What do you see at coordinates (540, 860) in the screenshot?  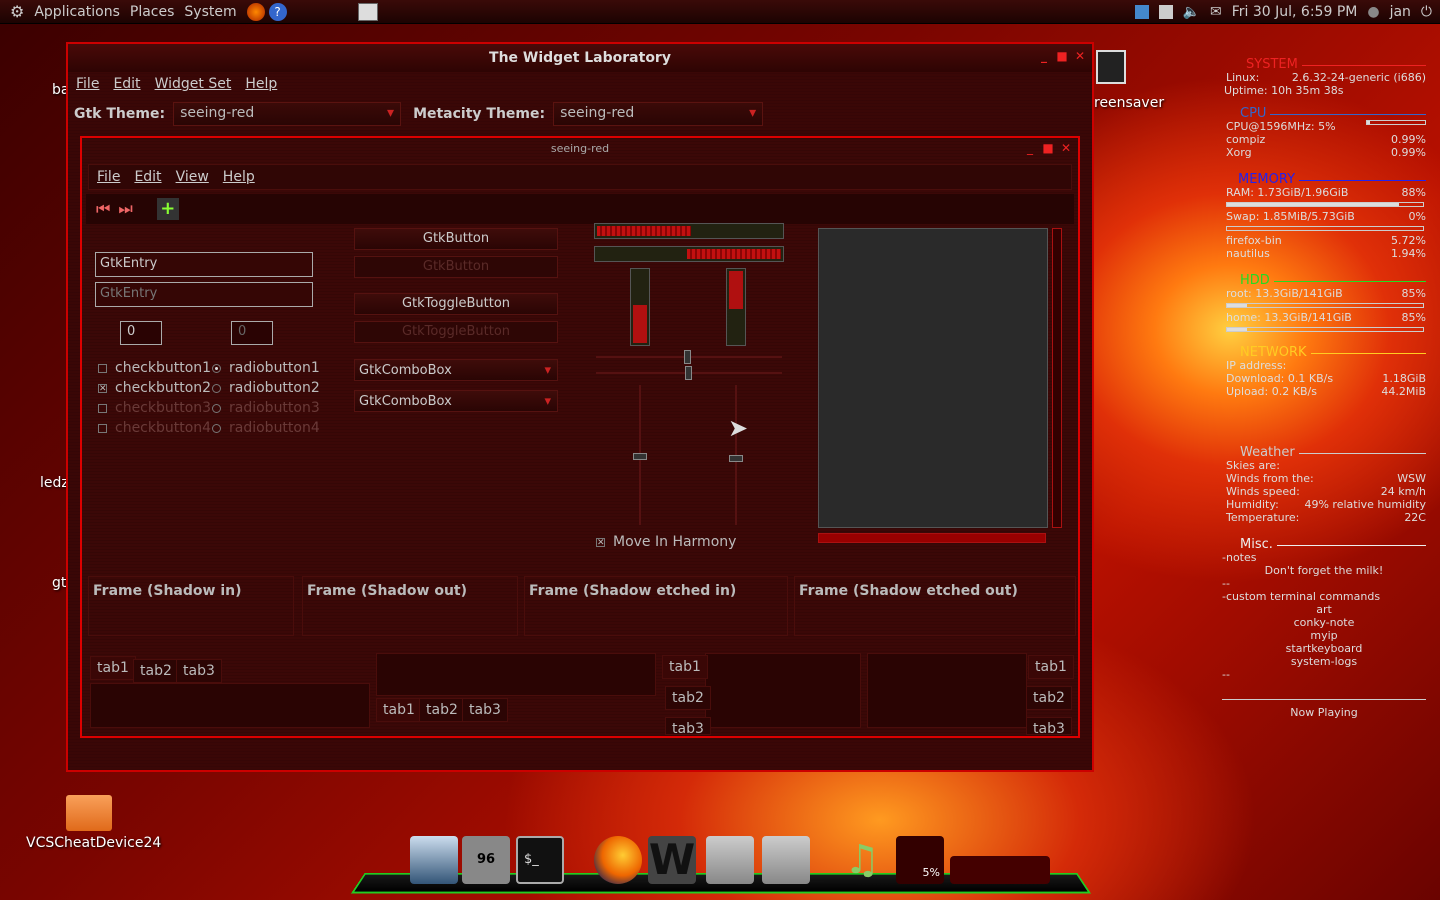 I see `terminal-icon: $_` at bounding box center [540, 860].